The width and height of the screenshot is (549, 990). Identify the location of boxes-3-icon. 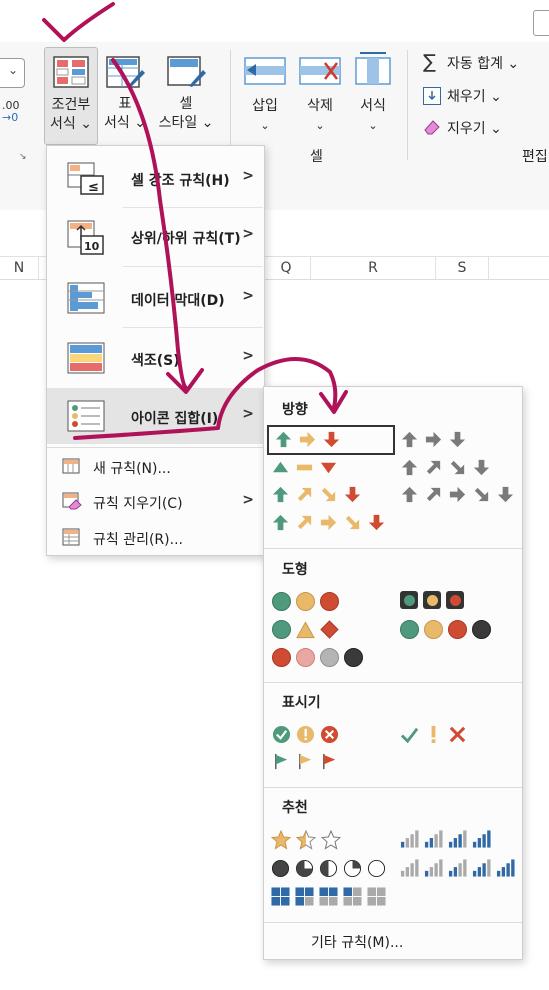
(304, 896).